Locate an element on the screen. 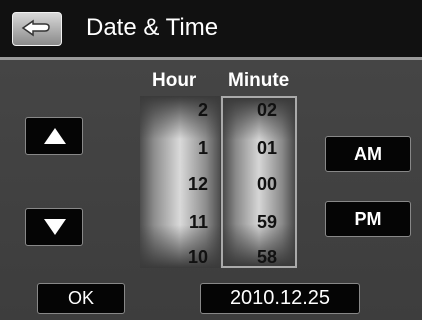  hour-option: 1 is located at coordinates (203, 148).